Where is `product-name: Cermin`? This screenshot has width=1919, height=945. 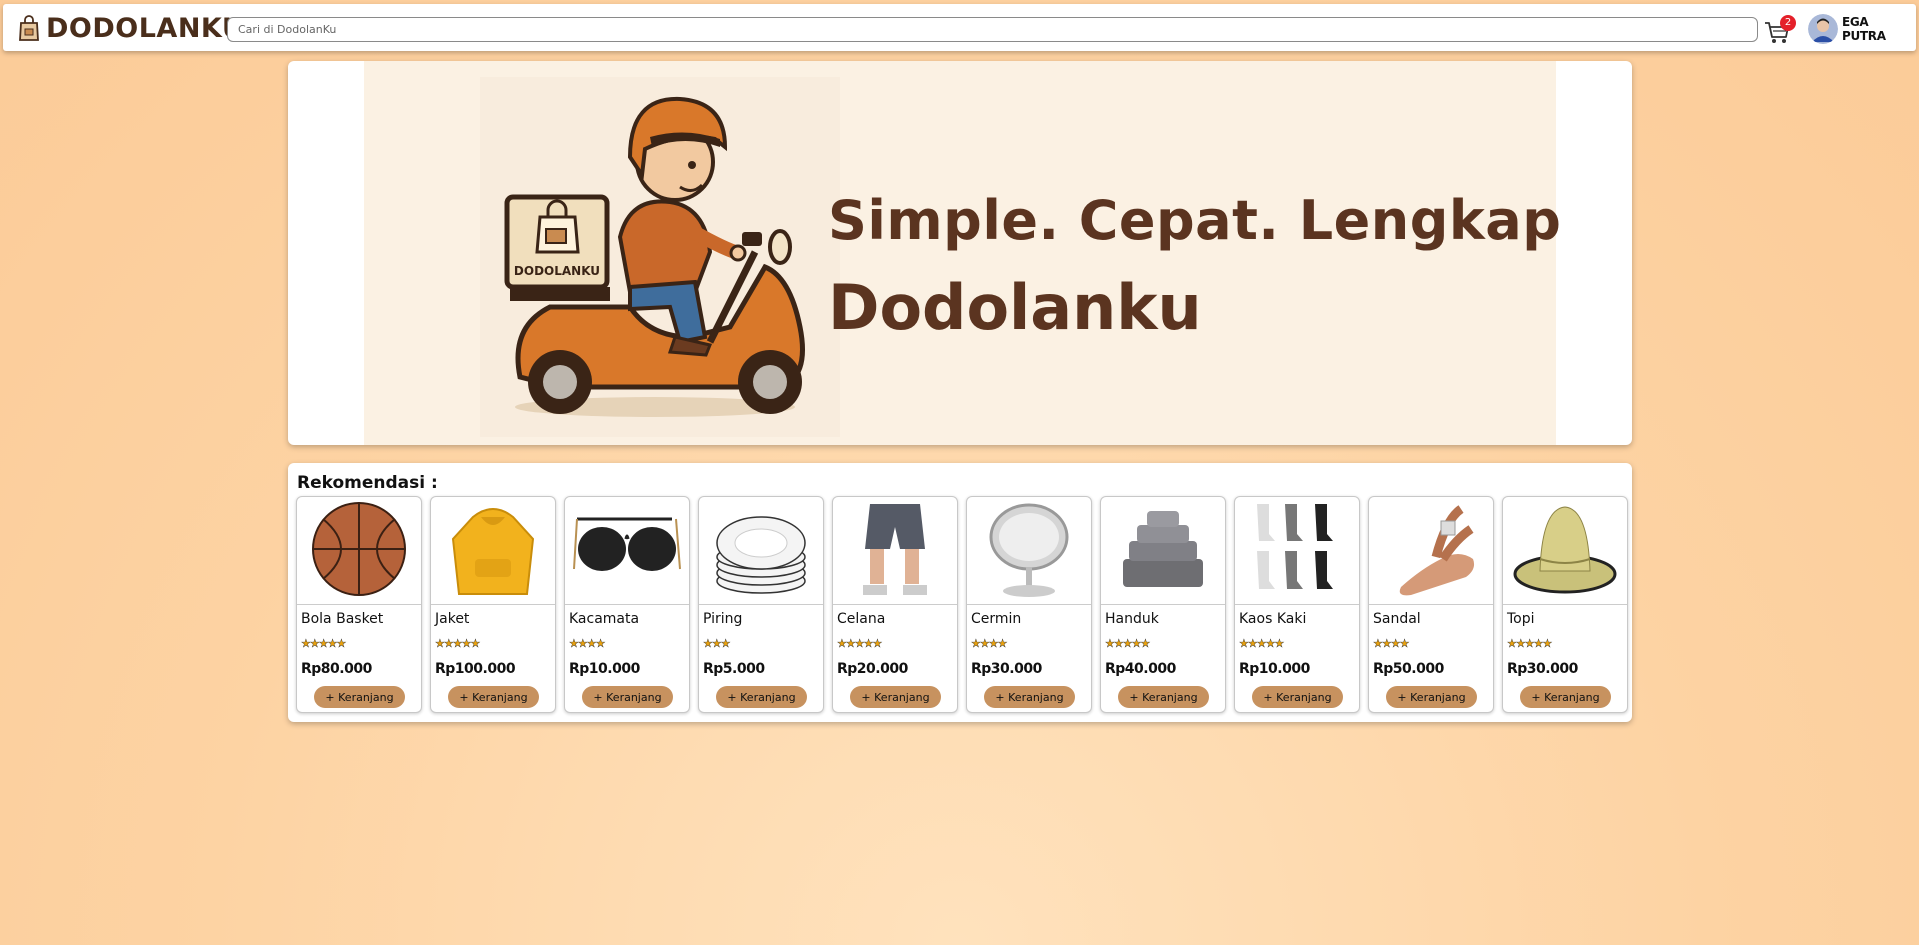 product-name: Cermin is located at coordinates (996, 619).